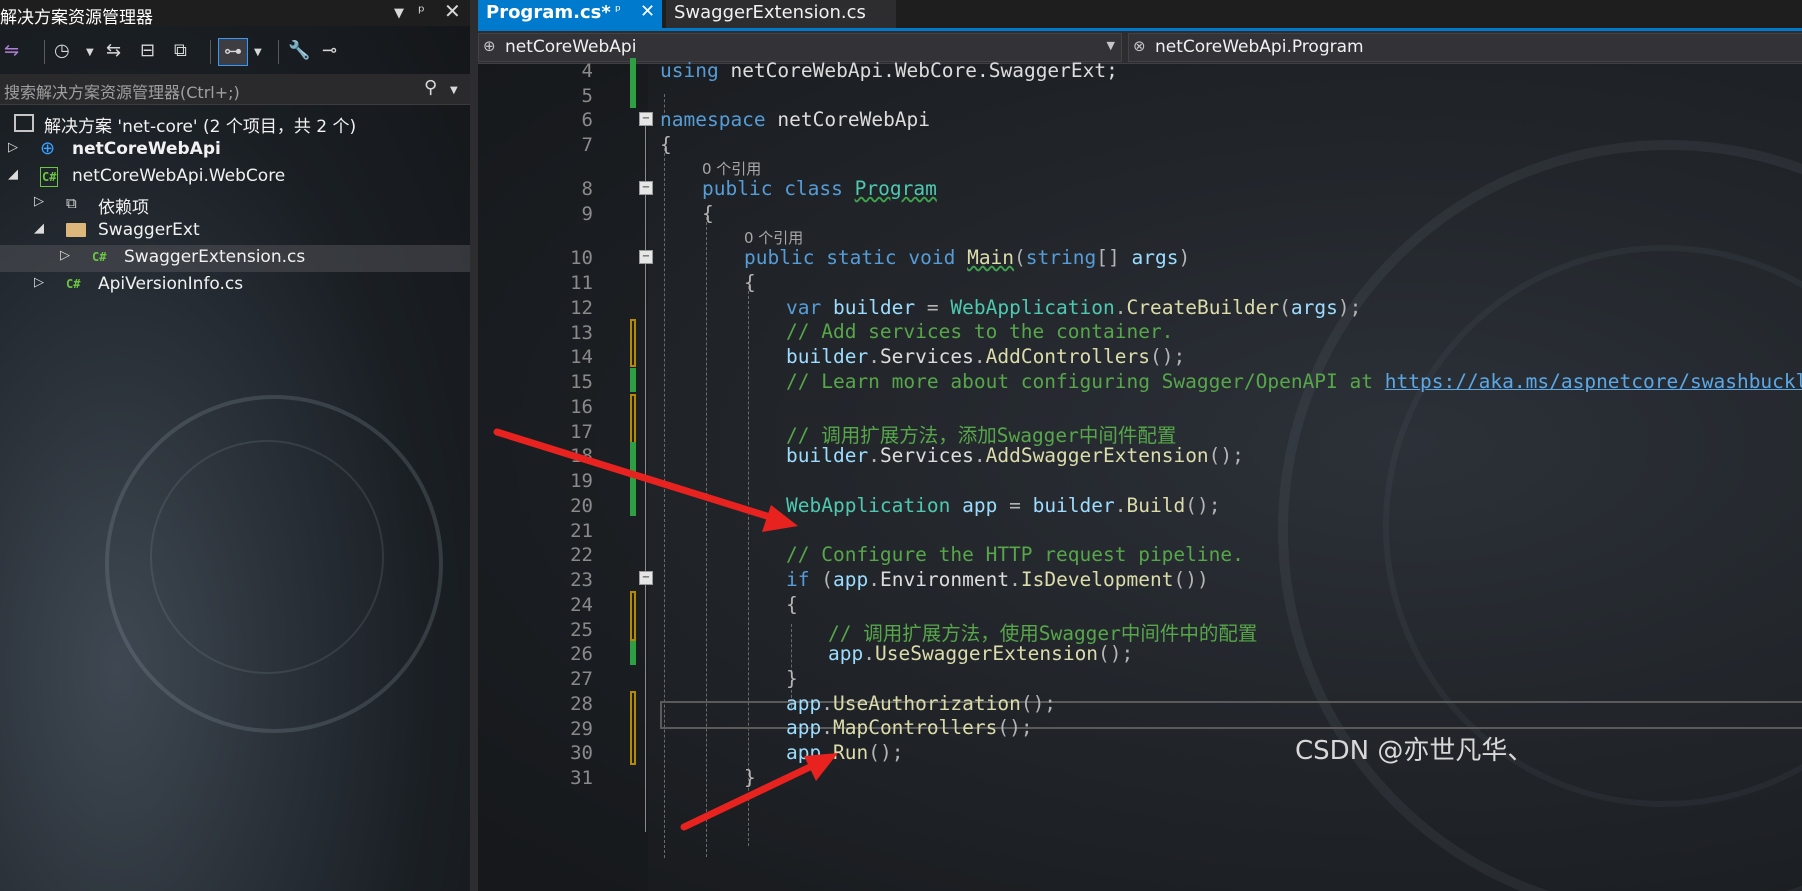 This screenshot has height=891, width=1802. I want to click on annotation-arrow-add-swagger, so click(645, 480).